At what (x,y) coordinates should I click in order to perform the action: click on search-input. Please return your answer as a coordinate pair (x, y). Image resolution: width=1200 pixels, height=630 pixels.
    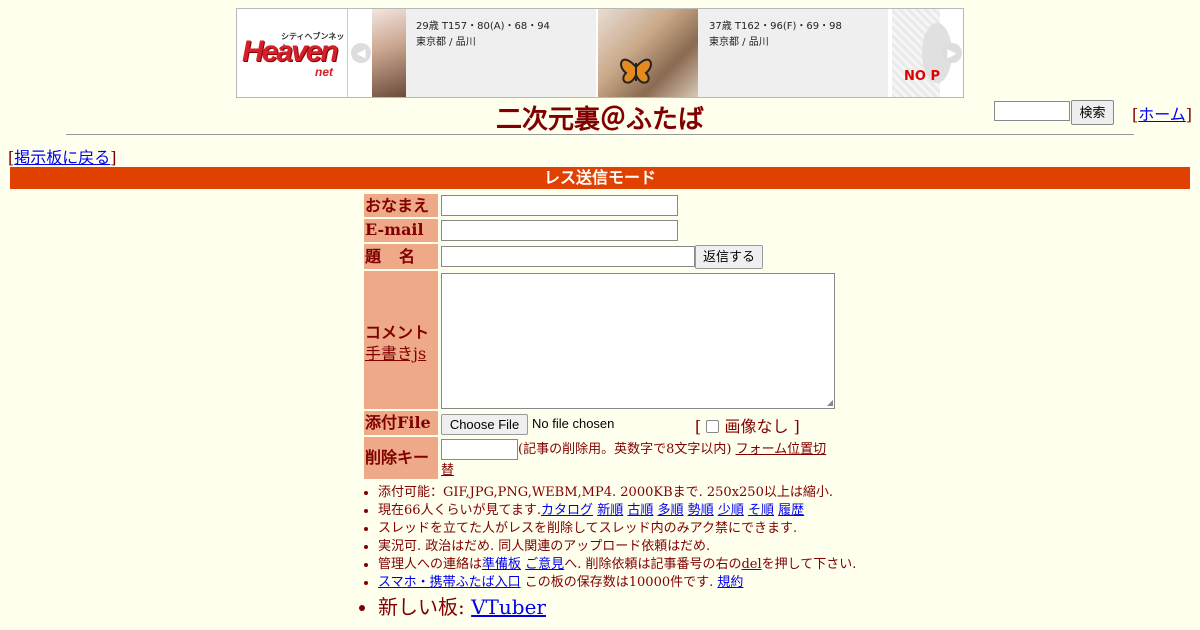
    Looking at the image, I should click on (1032, 111).